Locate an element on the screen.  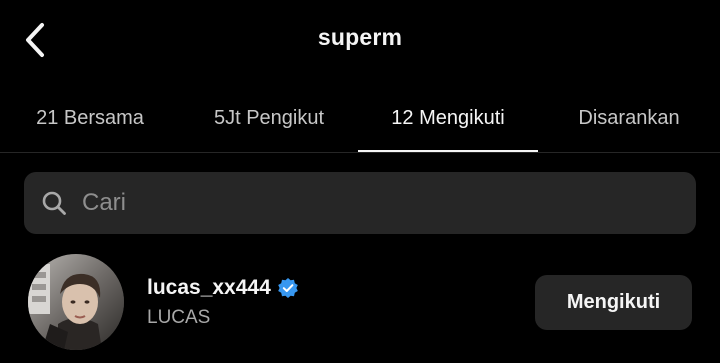
search-icon is located at coordinates (54, 203).